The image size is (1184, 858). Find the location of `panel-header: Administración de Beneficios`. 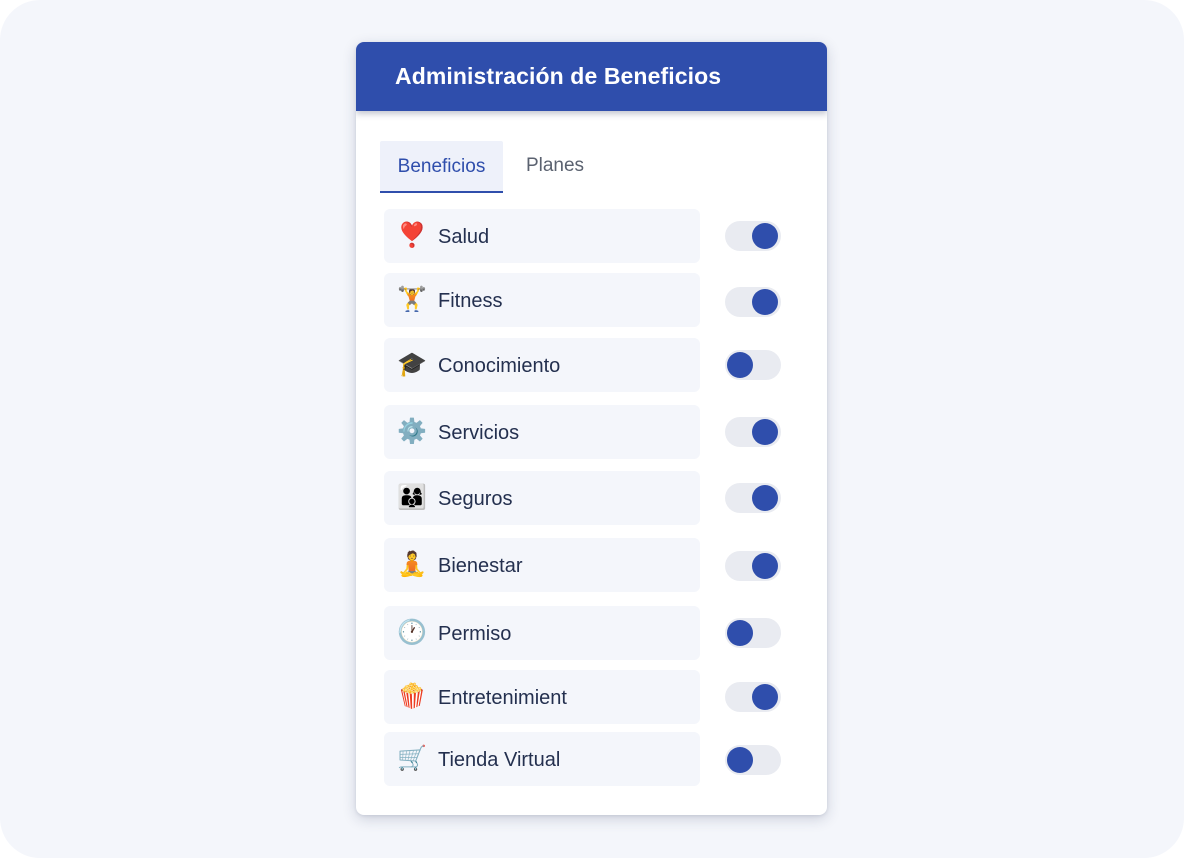

panel-header: Administración de Beneficios is located at coordinates (591, 76).